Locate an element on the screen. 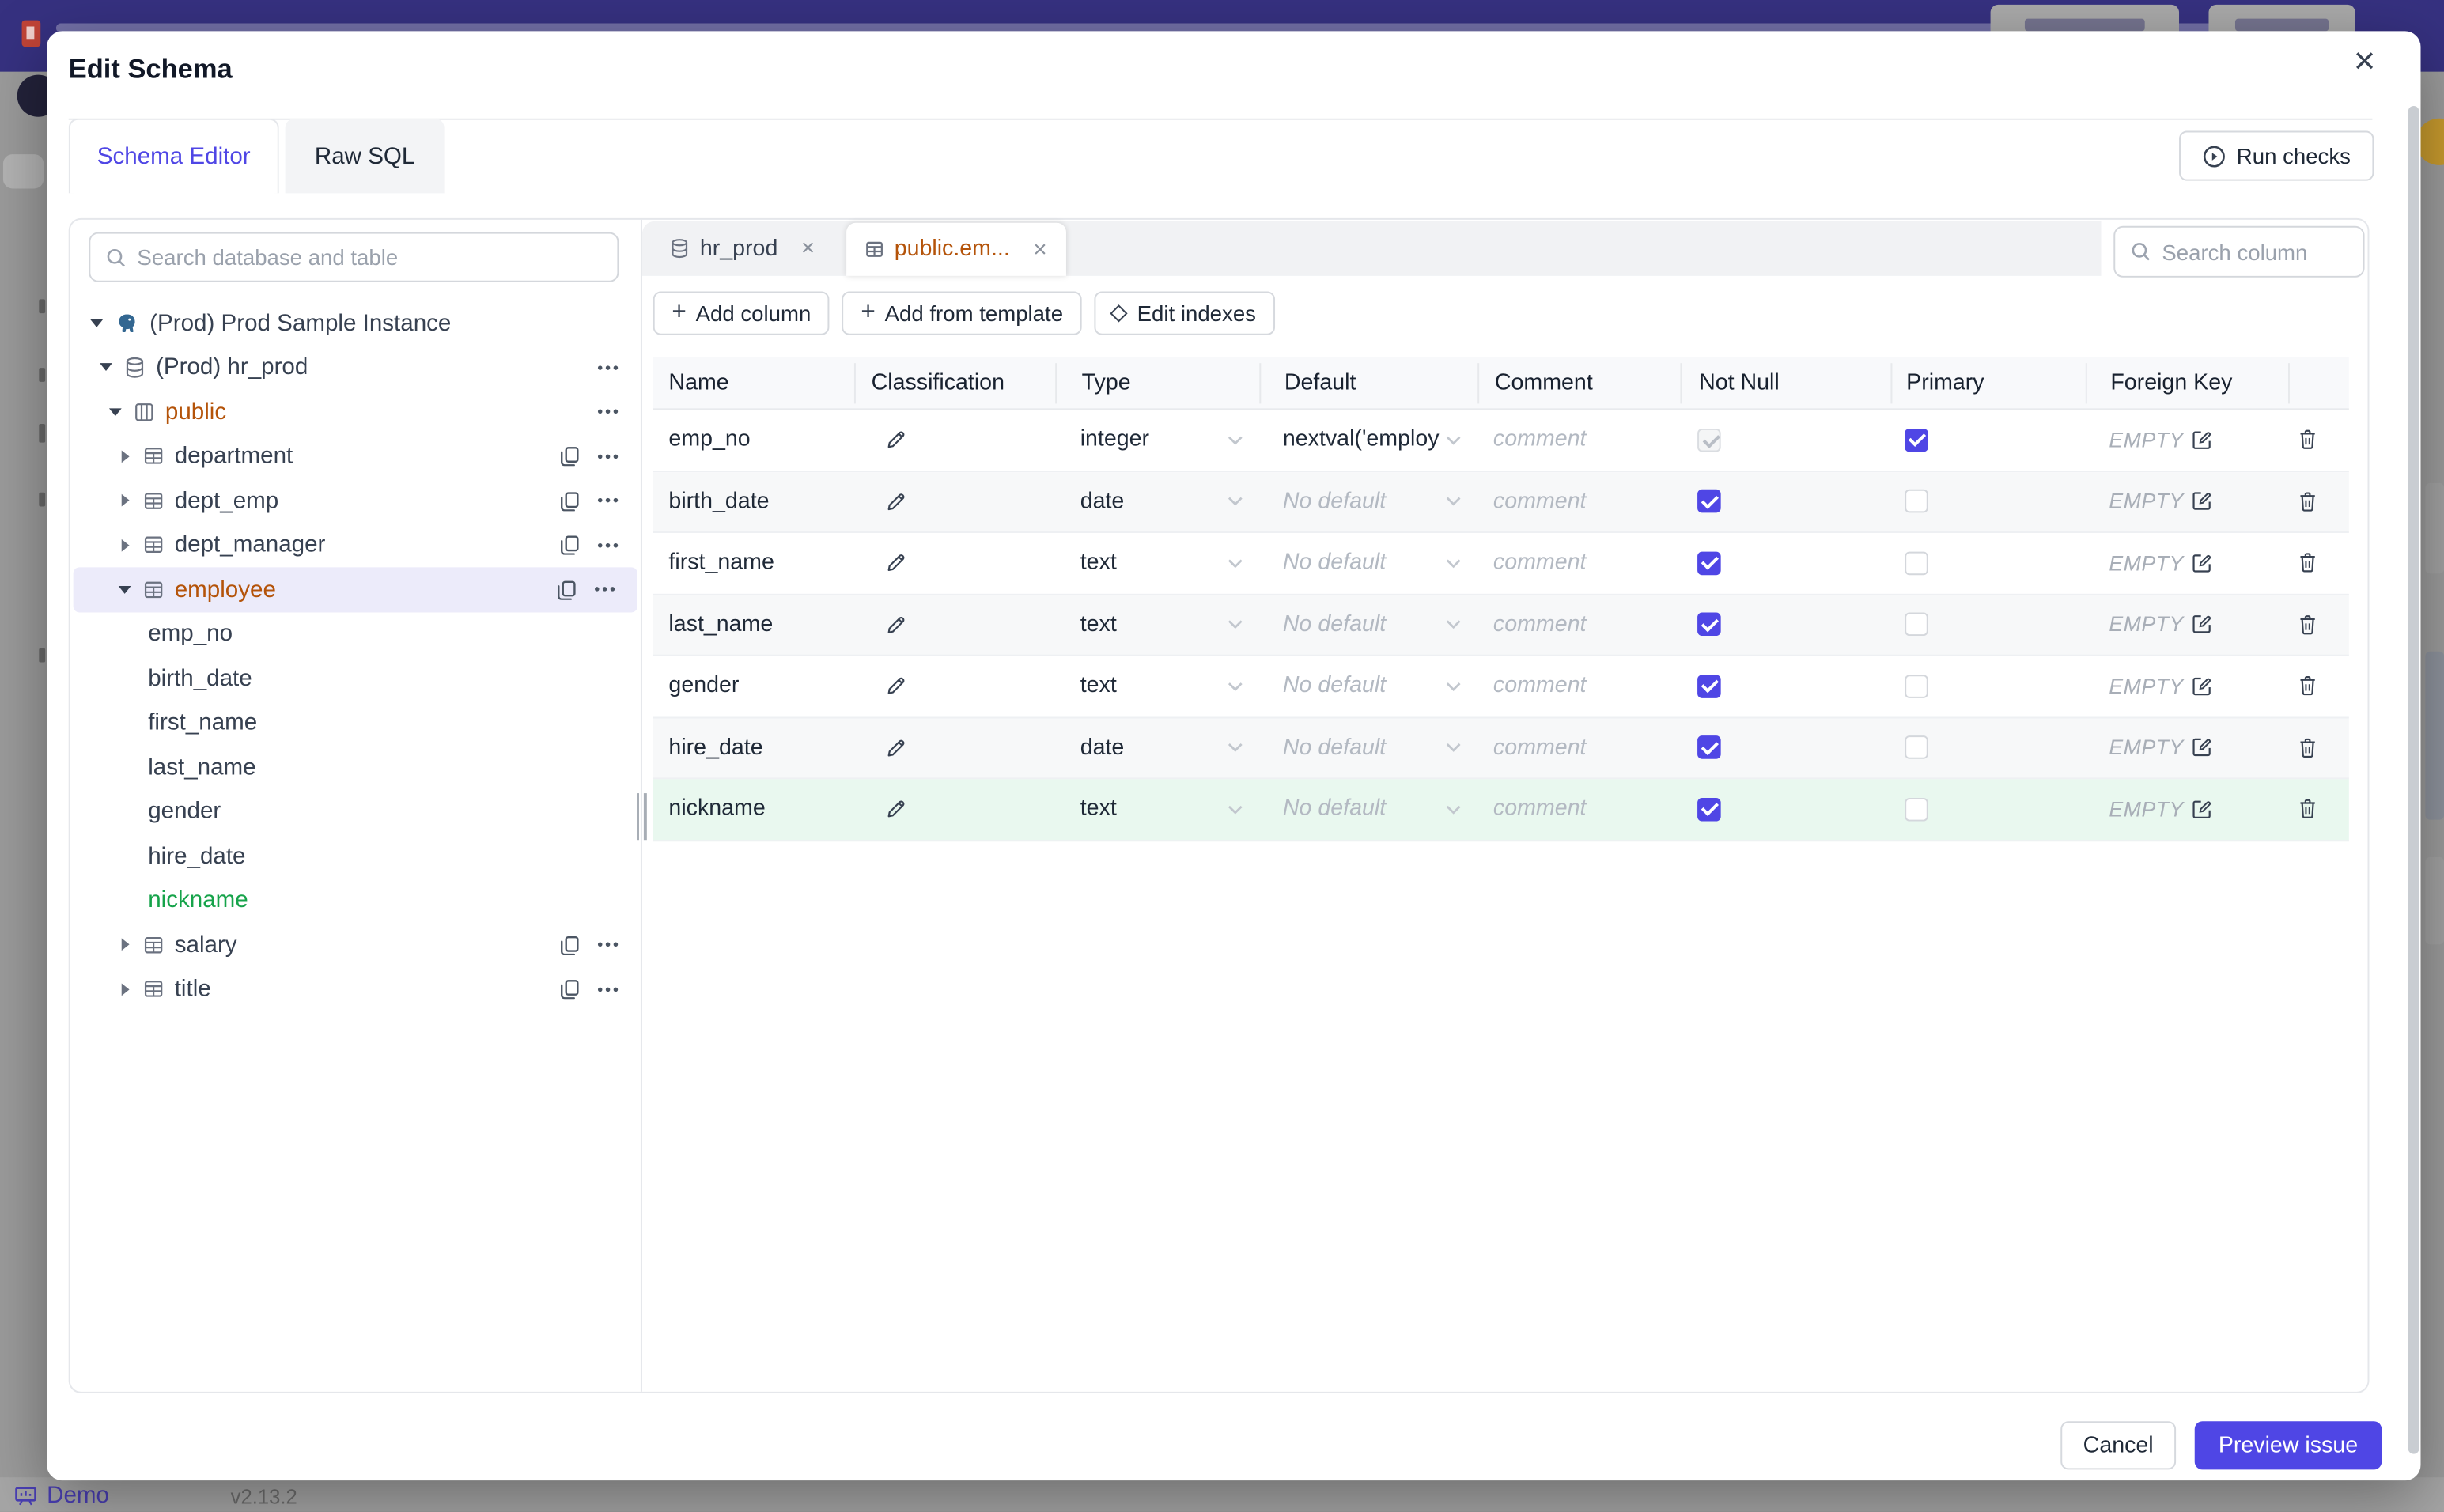 The image size is (2444, 1512). column-name: hire_date is located at coordinates (753, 748).